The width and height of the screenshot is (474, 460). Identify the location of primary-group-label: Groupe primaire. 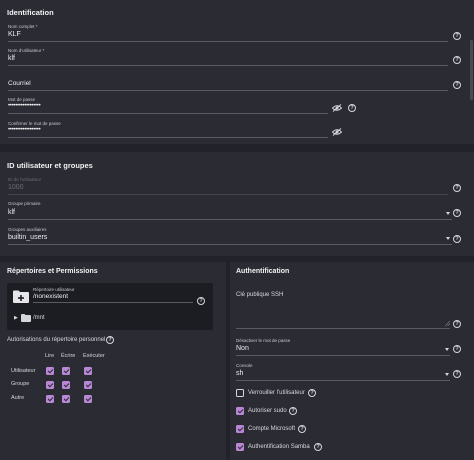
(24, 203).